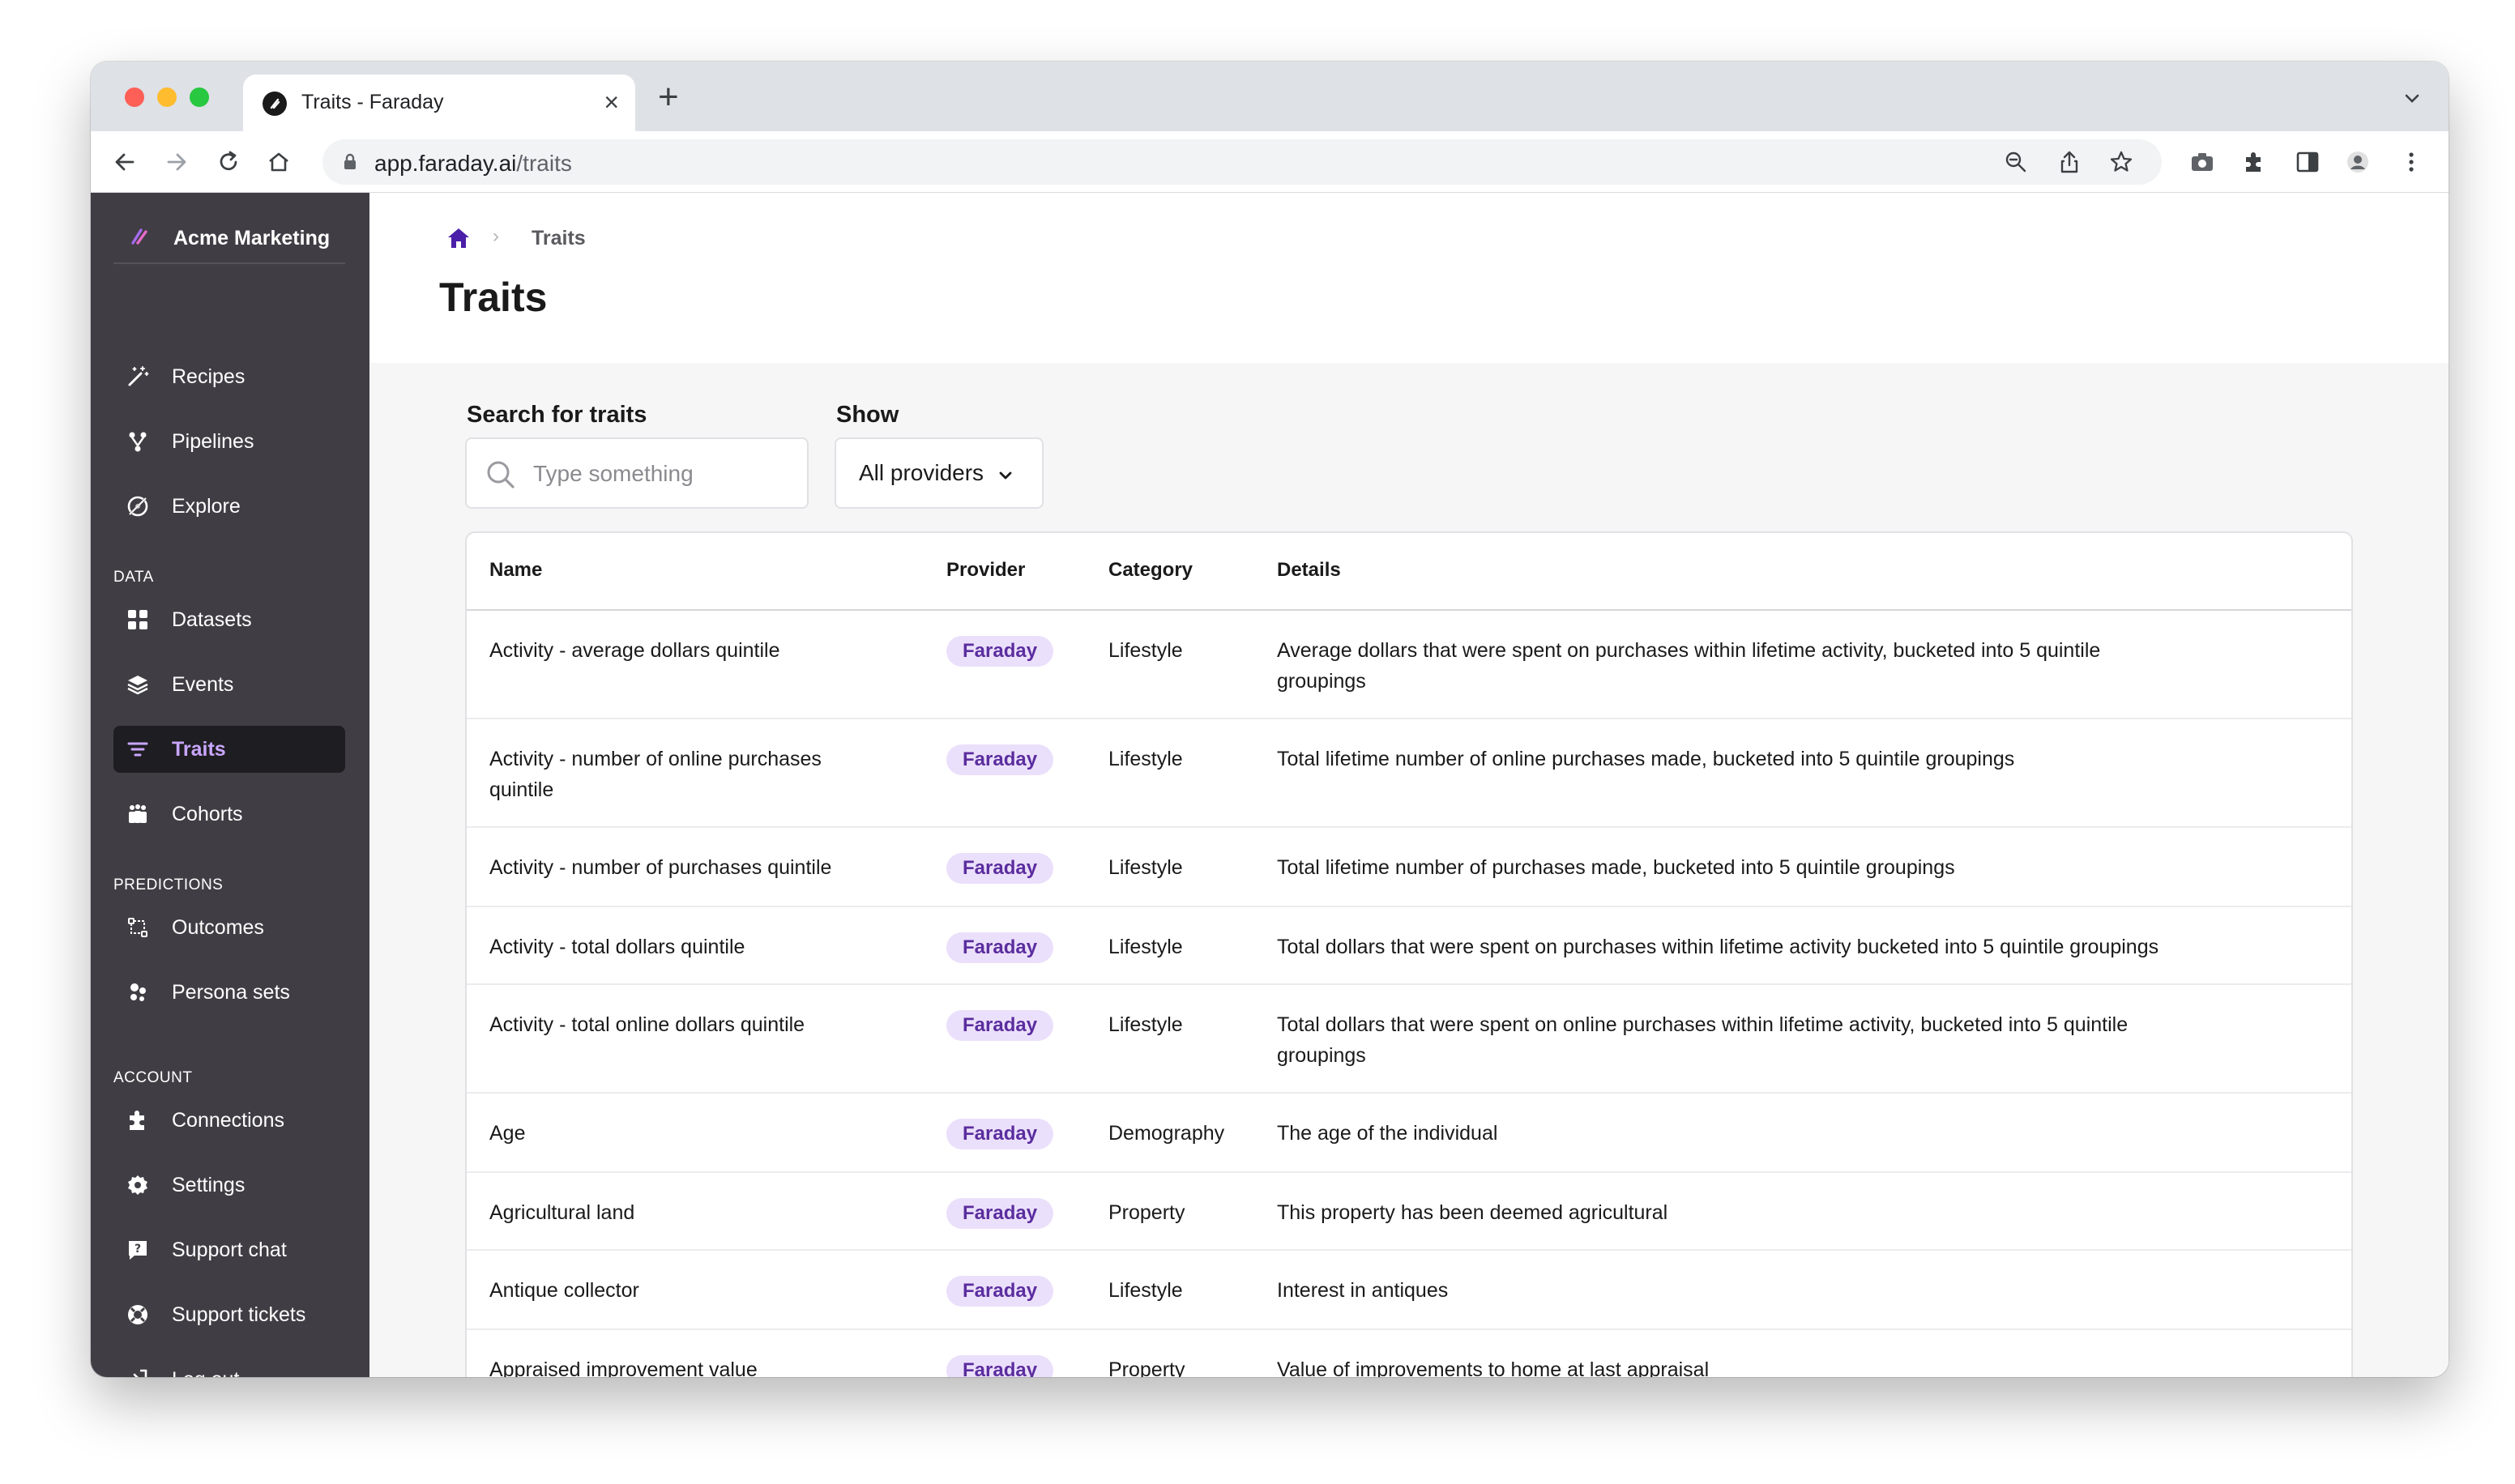  I want to click on sidebar-item-recipes: Recipes, so click(229, 376).